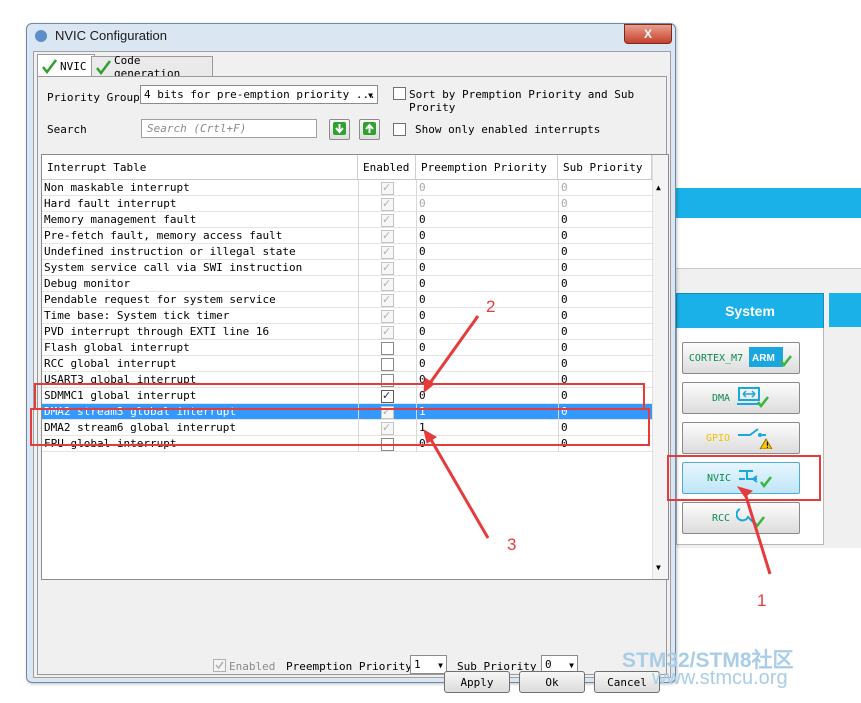 This screenshot has width=861, height=703. Describe the element at coordinates (454, 349) in the screenshot. I see `arrow-2-line` at that location.